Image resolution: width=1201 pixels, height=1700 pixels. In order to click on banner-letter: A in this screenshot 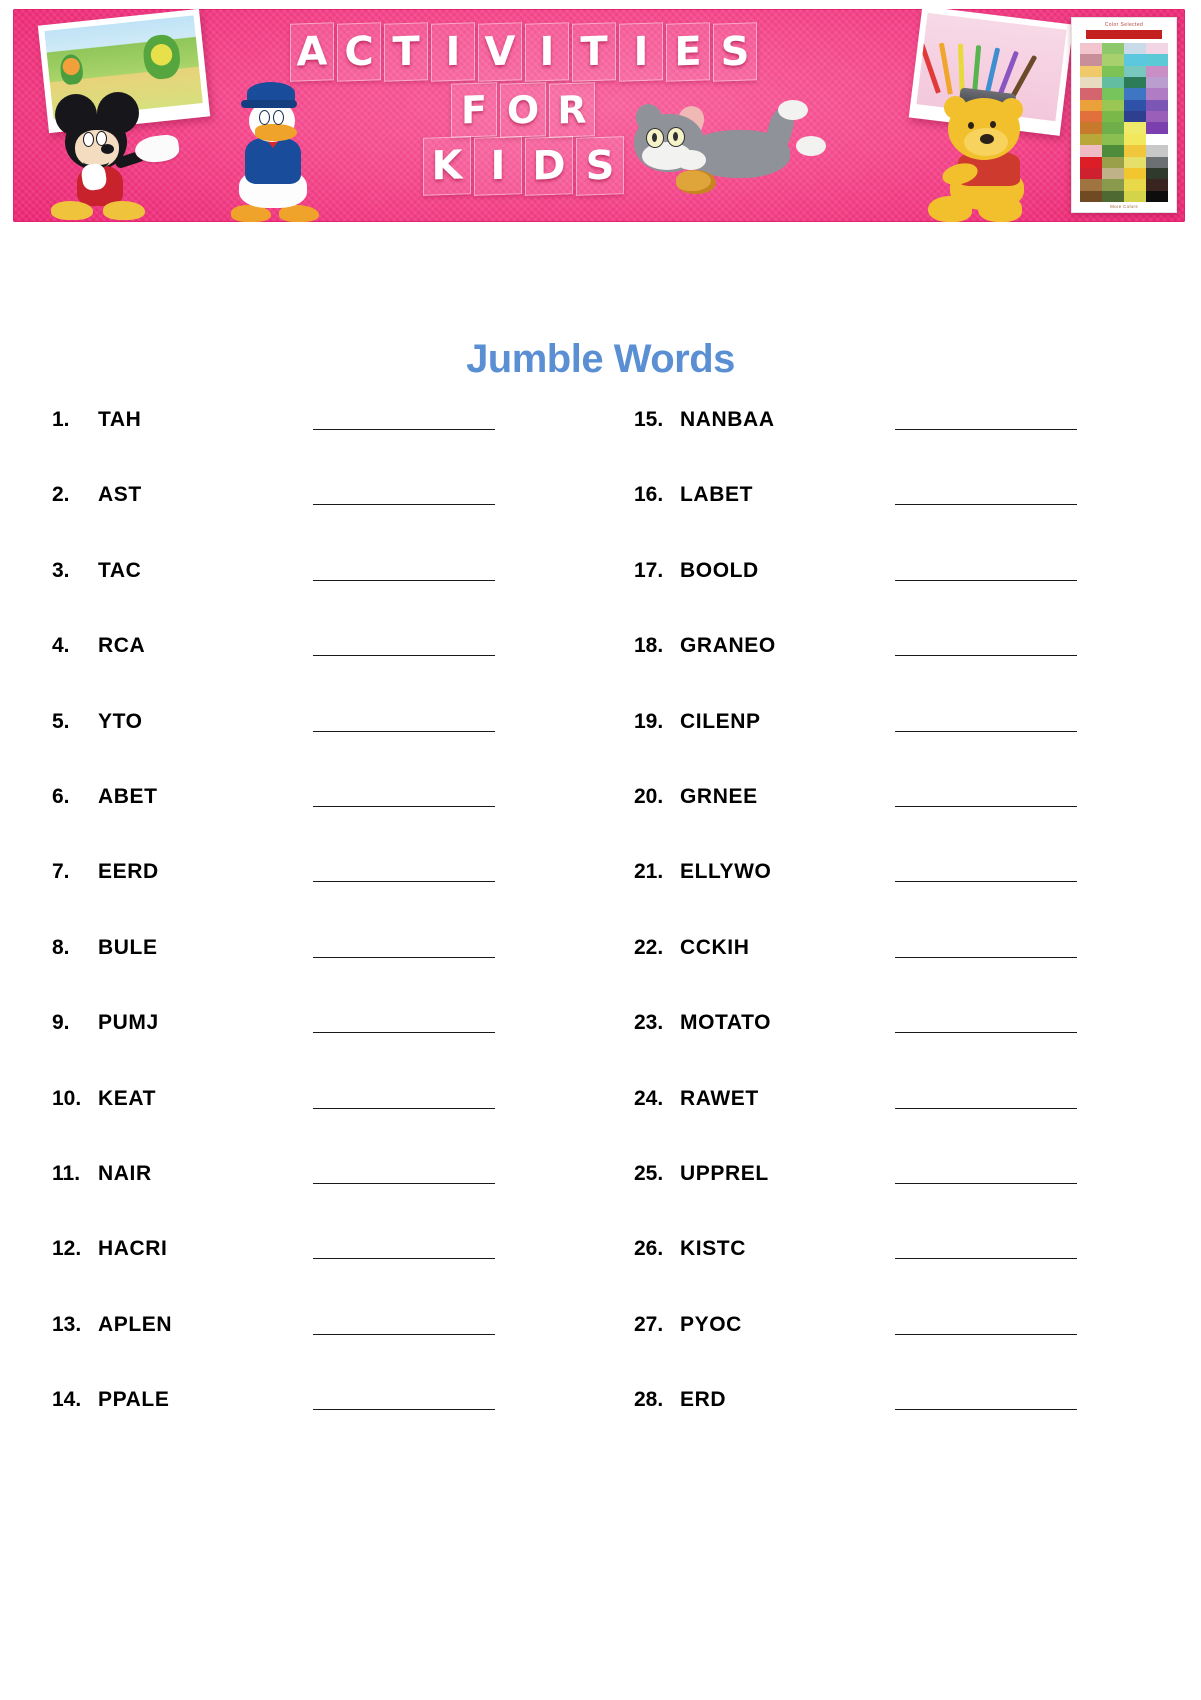, I will do `click(311, 52)`.